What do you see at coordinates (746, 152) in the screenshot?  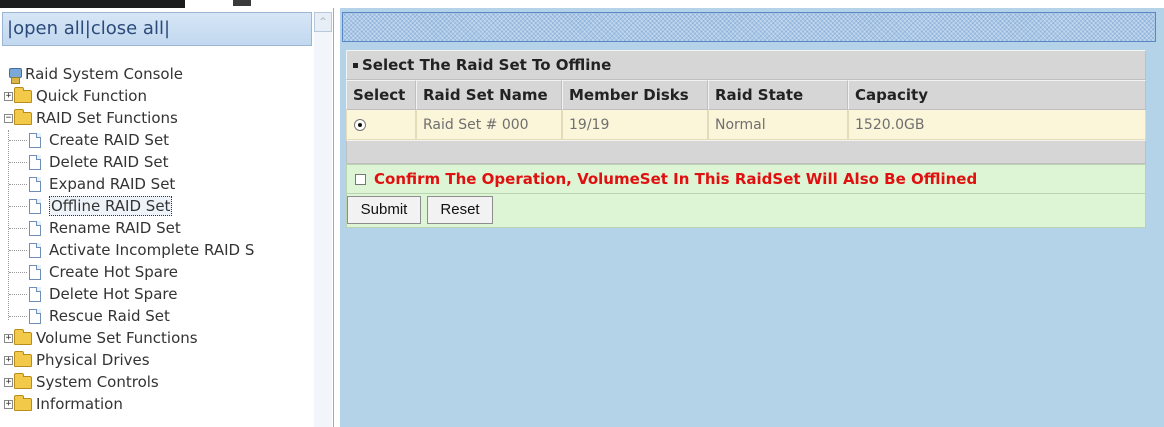 I see `table-footer-bar` at bounding box center [746, 152].